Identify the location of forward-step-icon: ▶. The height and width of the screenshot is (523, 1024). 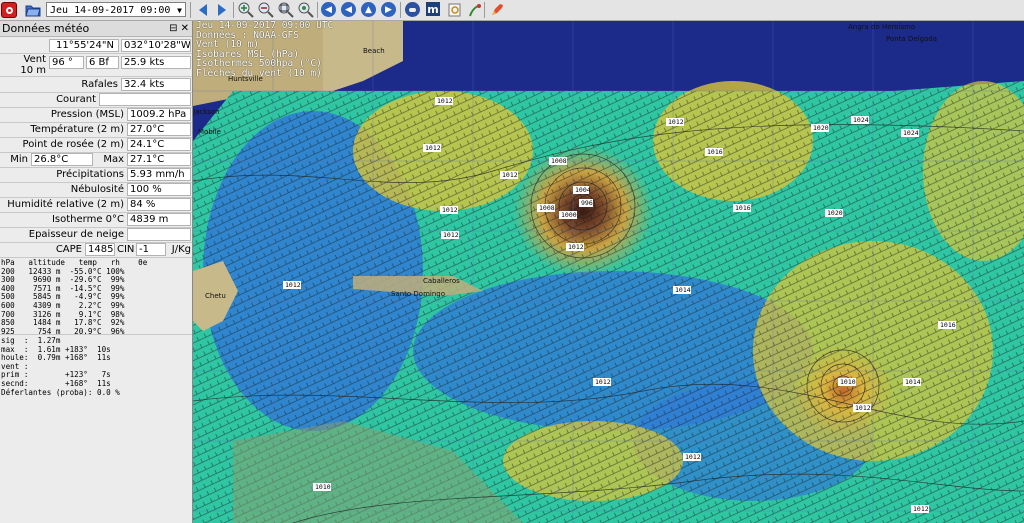
(388, 9).